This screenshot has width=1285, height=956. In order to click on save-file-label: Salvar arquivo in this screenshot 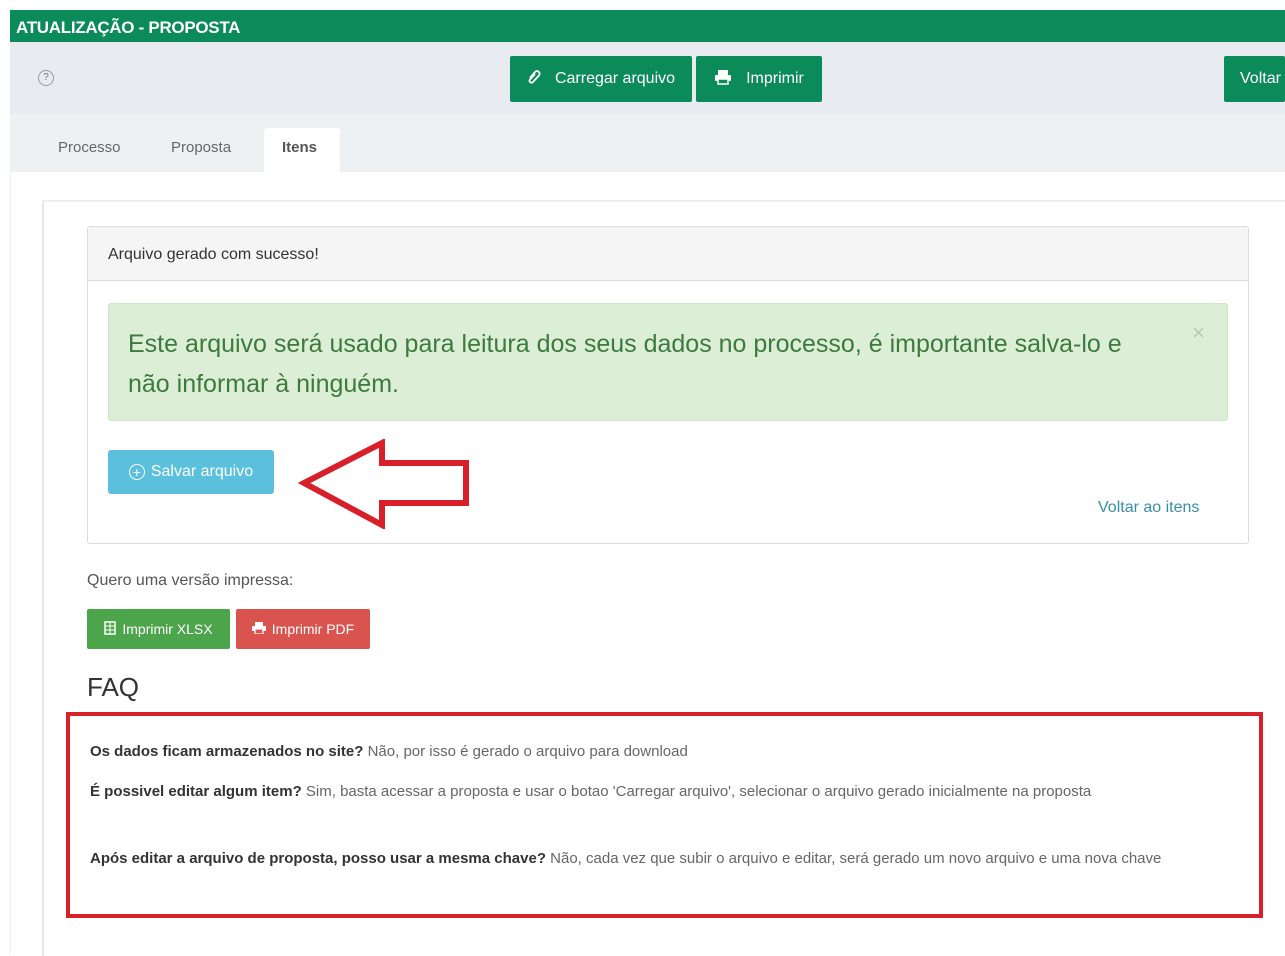, I will do `click(202, 471)`.